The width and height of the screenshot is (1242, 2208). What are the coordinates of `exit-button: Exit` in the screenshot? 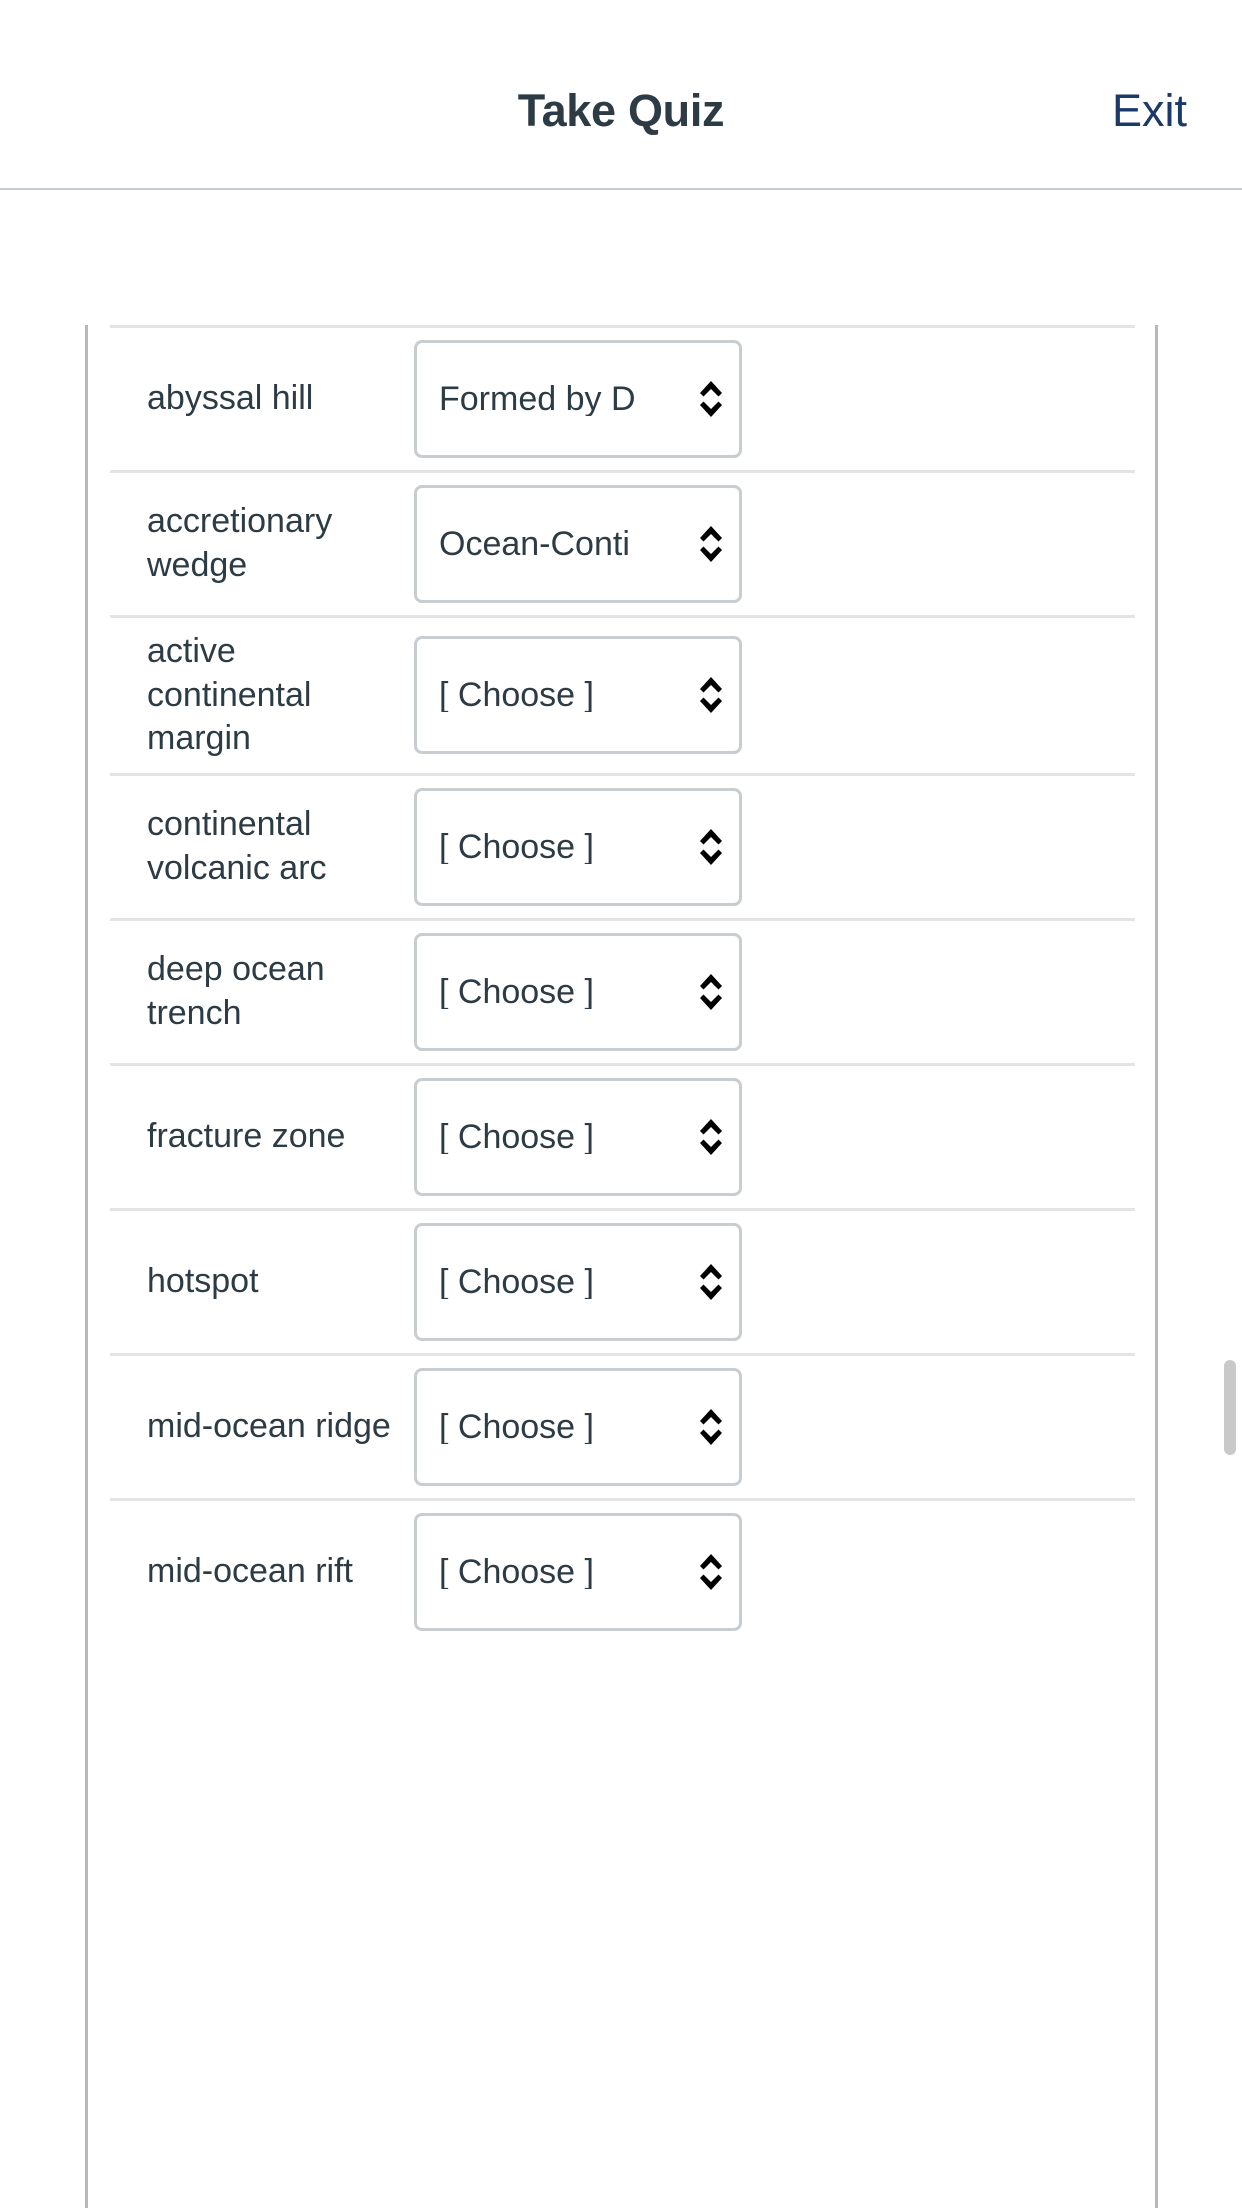 It's located at (1149, 110).